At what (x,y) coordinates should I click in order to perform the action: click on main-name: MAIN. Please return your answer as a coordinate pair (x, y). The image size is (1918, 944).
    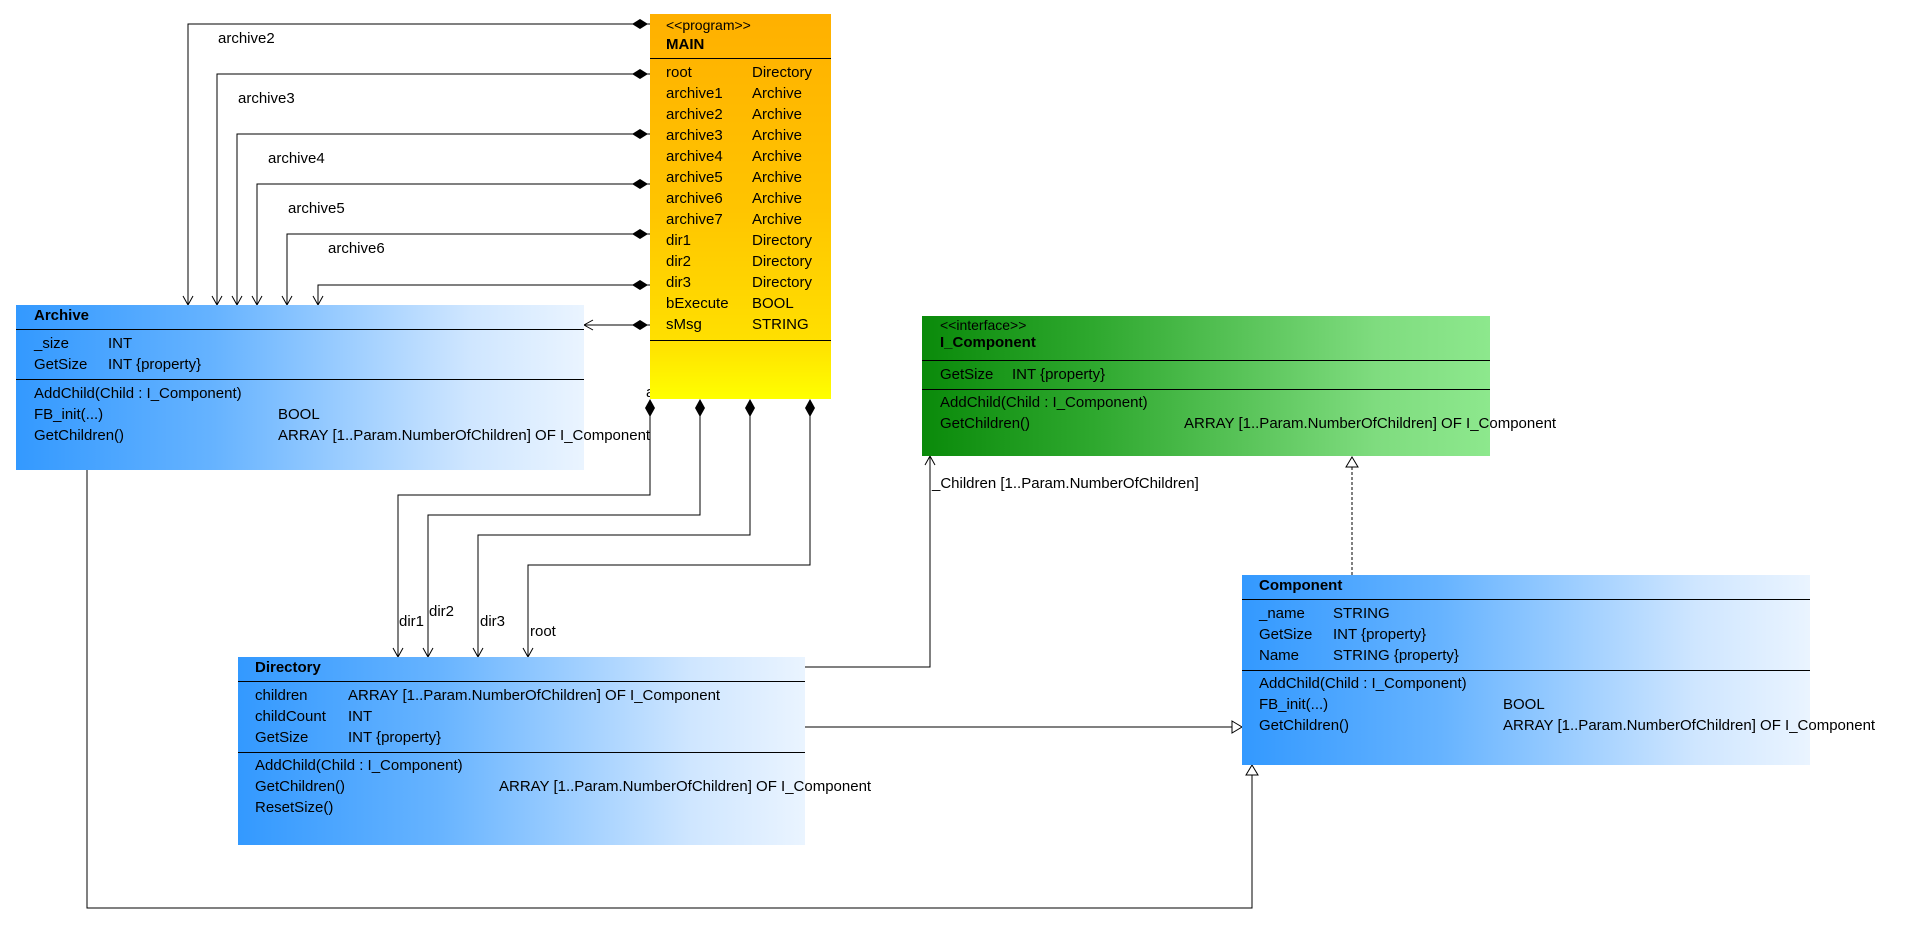
    Looking at the image, I should click on (685, 44).